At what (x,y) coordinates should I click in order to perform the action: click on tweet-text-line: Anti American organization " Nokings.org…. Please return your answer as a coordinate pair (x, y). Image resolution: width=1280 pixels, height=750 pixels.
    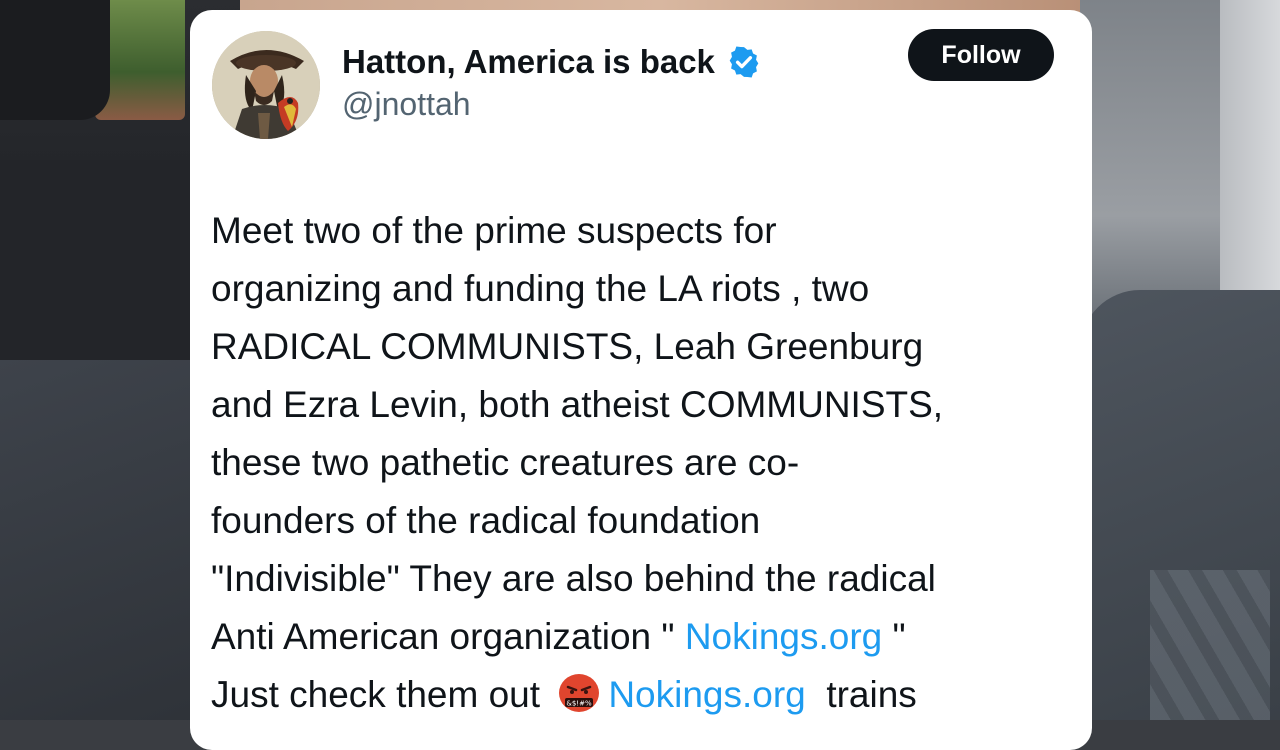
    Looking at the image, I should click on (641, 637).